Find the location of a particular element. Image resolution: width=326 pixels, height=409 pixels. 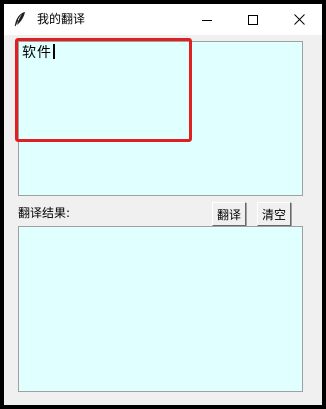

result-label: 翻译结果: is located at coordinates (44, 213).